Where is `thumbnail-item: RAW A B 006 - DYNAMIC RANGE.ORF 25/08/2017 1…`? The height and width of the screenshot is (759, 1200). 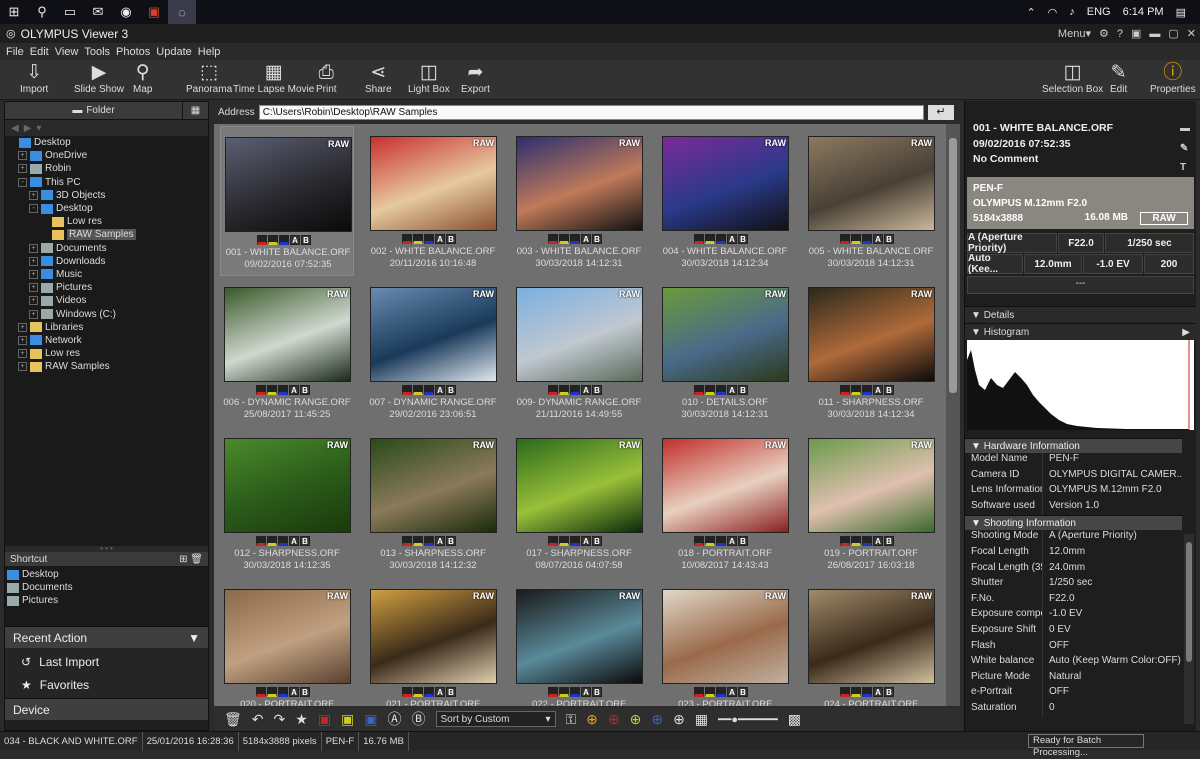
thumbnail-item: RAW A B 006 - DYNAMIC RANGE.ORF 25/08/2017 1… is located at coordinates (287, 352).